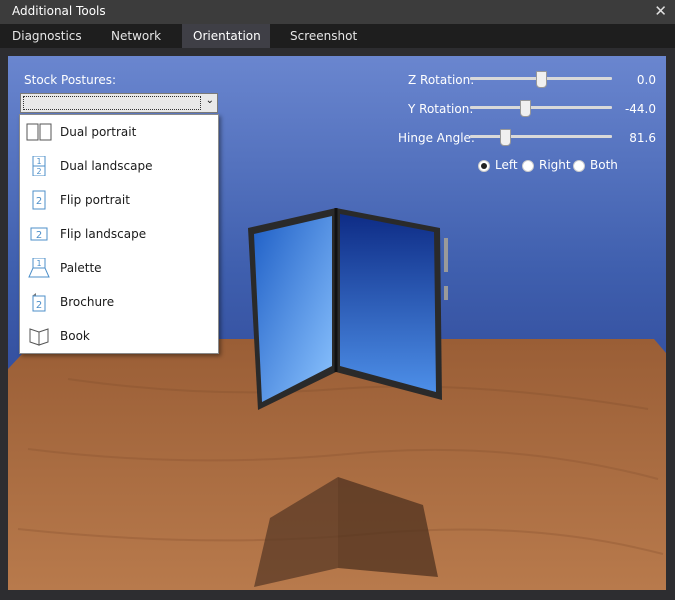 The width and height of the screenshot is (675, 600). I want to click on hinge-angle-slider, so click(541, 137).